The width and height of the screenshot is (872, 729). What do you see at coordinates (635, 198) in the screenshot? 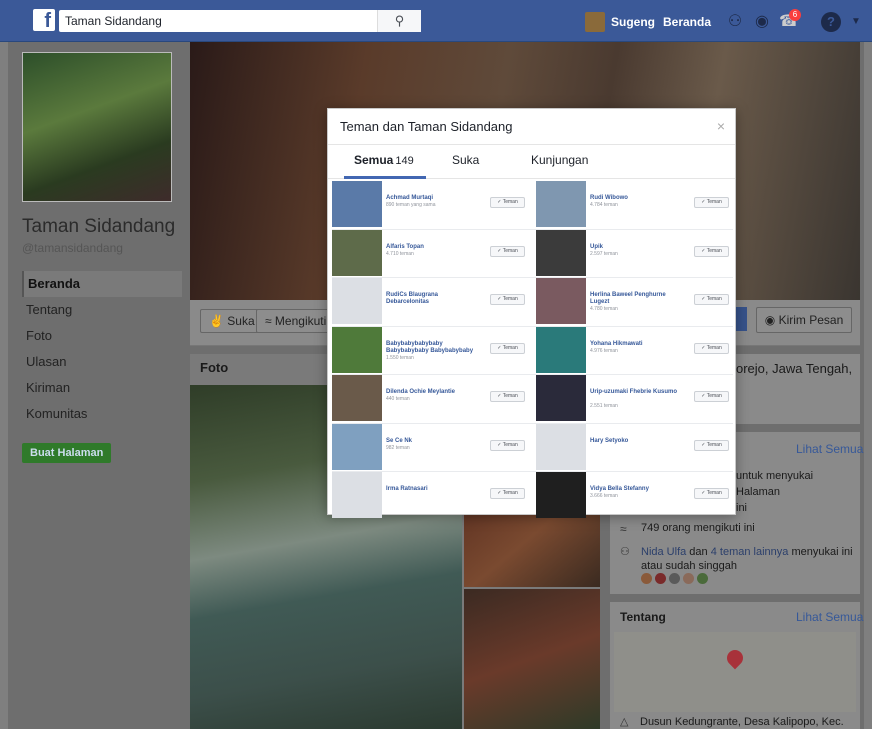
I see `friend-name: Rudi Wibowo` at bounding box center [635, 198].